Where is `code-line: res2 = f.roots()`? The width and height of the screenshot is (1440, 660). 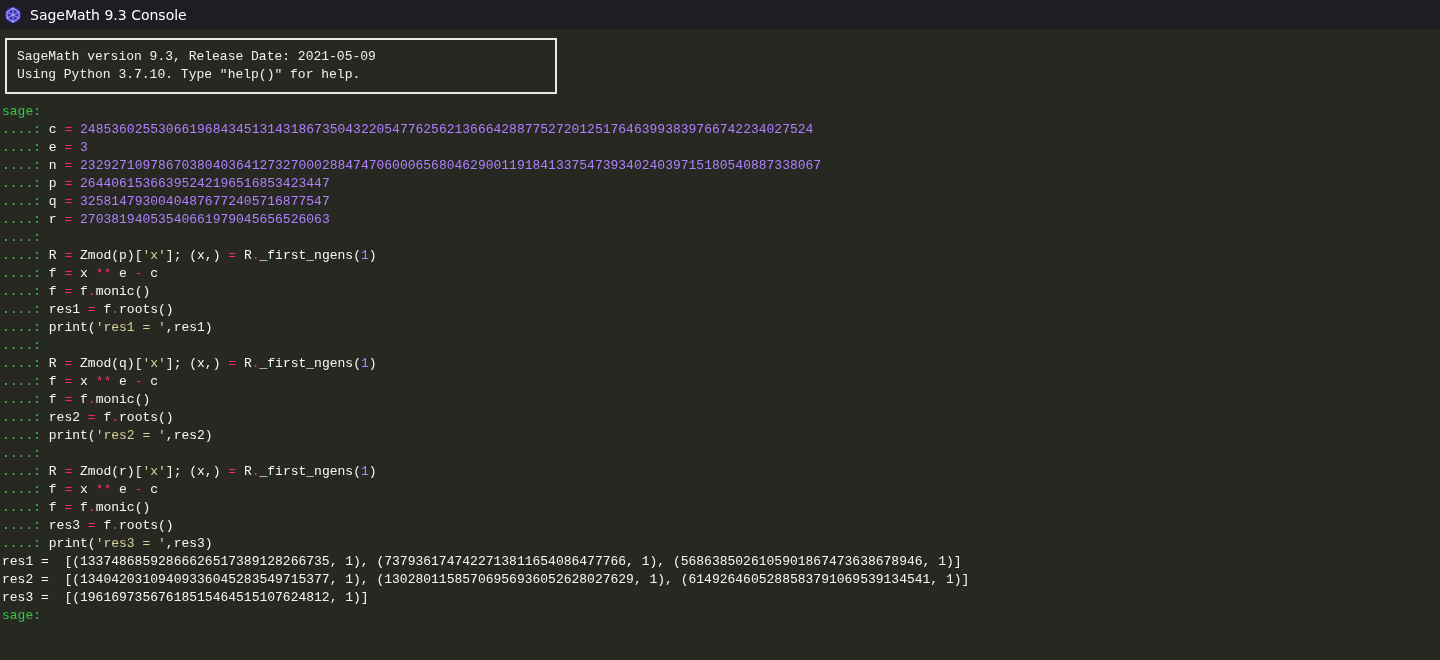 code-line: res2 = f.roots() is located at coordinates (111, 418).